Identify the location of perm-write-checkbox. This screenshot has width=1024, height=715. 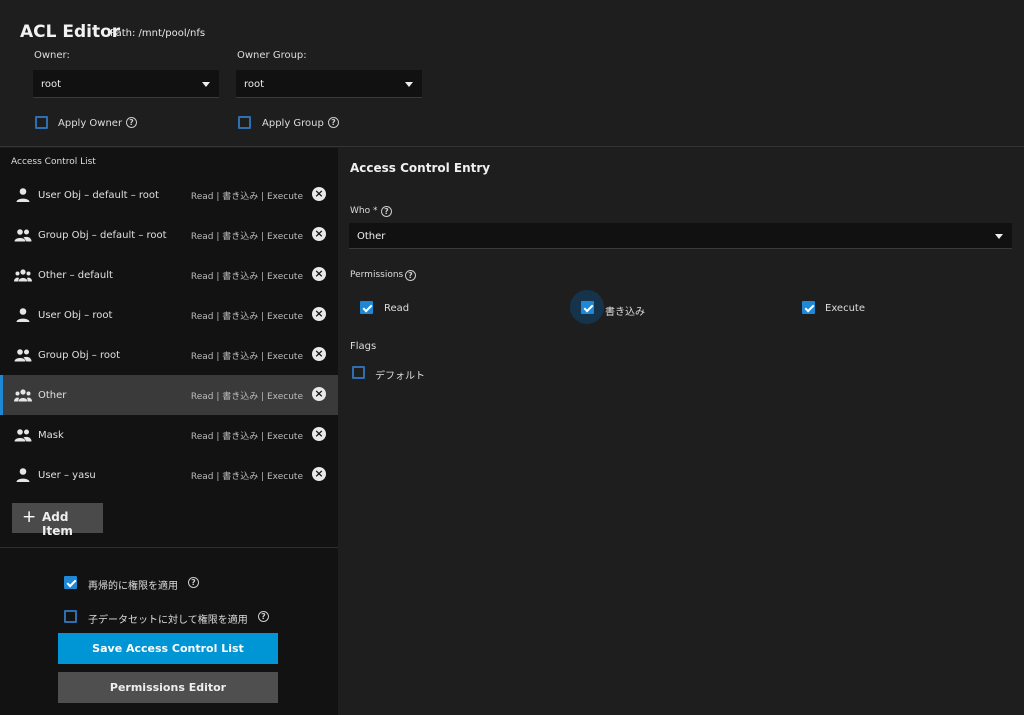
(587, 307).